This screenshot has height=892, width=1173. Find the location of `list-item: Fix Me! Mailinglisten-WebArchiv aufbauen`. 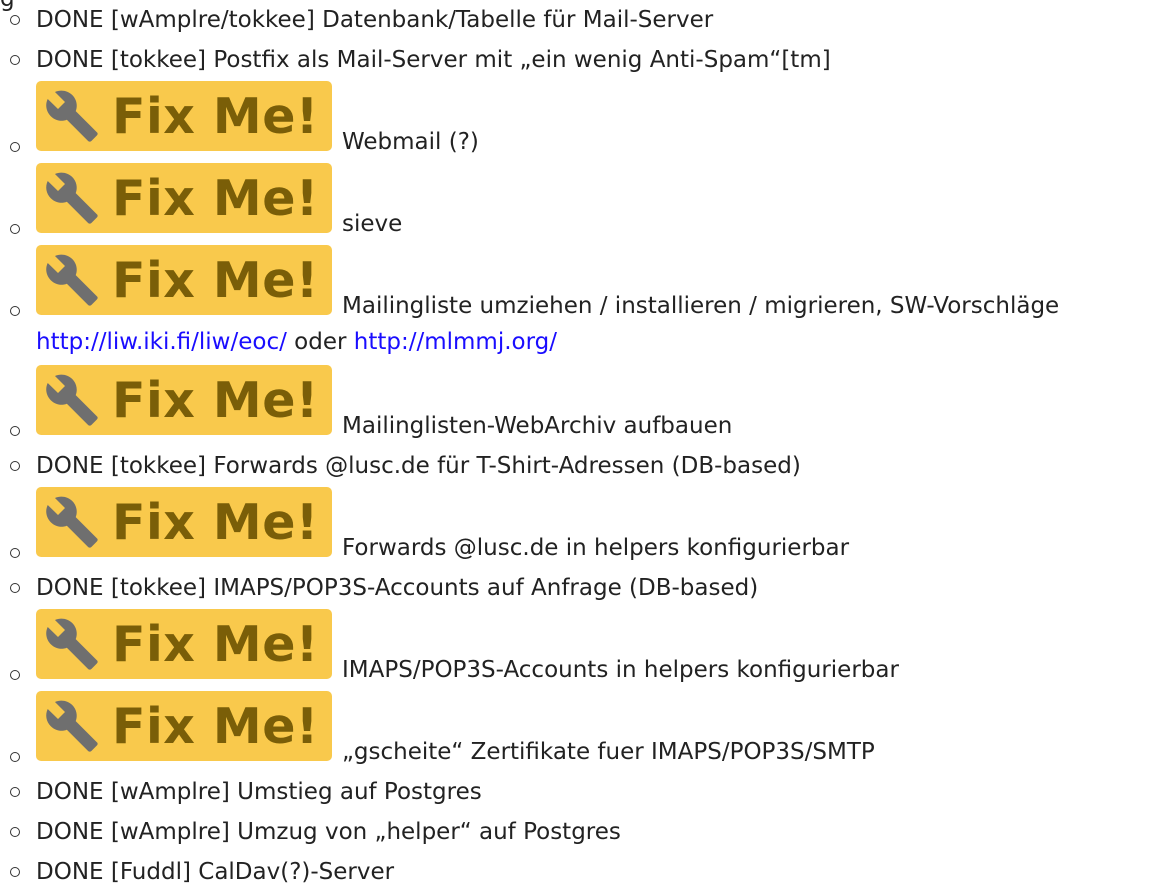

list-item: Fix Me! Mailinglisten-WebArchiv aufbauen is located at coordinates (586, 405).